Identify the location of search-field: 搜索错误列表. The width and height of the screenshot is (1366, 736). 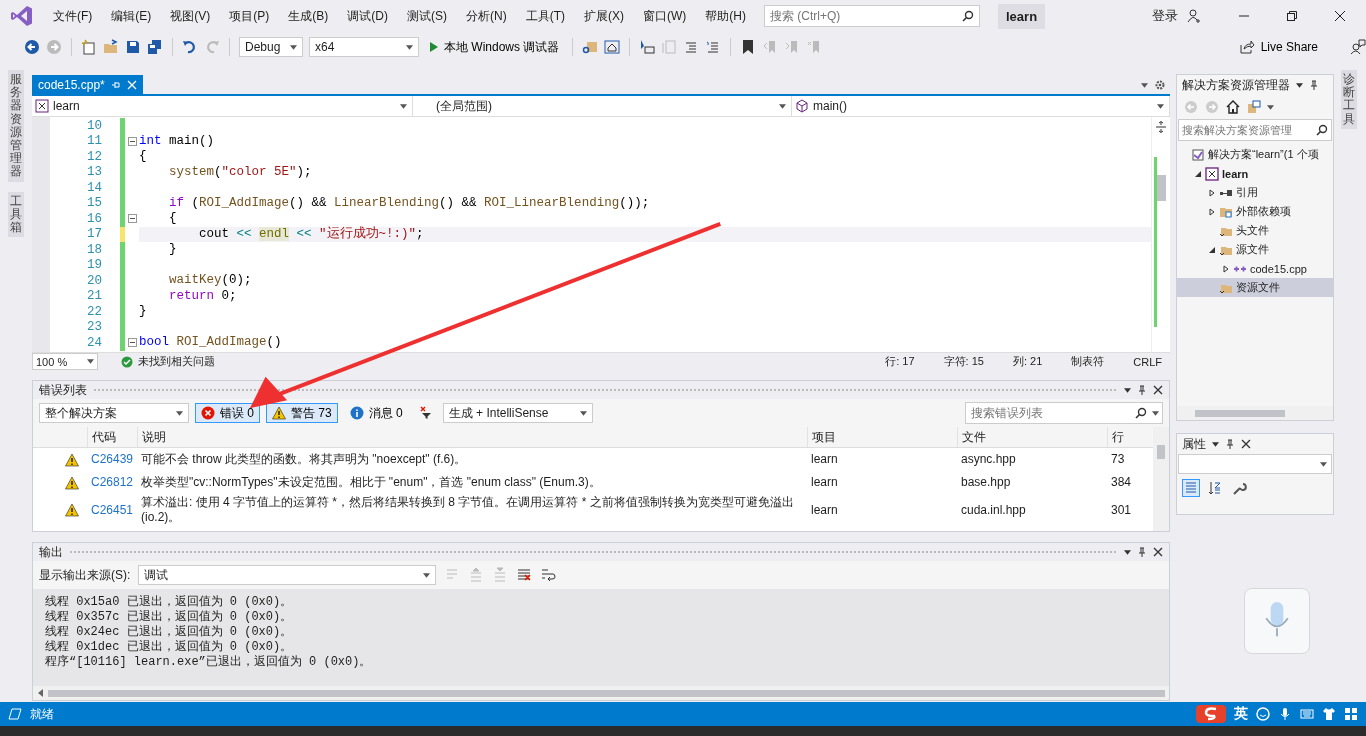
(1064, 413).